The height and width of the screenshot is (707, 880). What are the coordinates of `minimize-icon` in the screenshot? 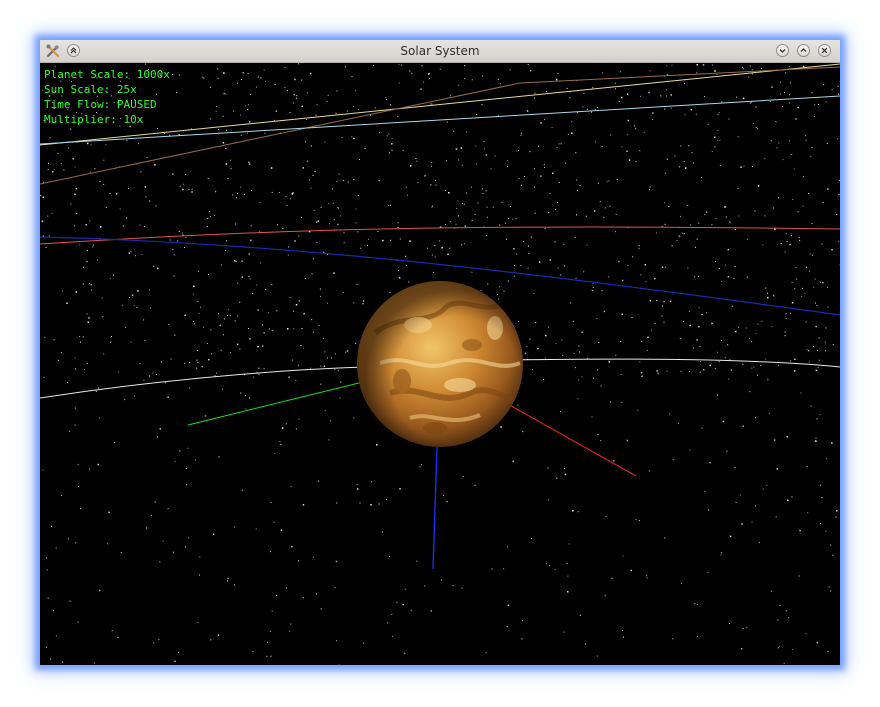 It's located at (782, 51).